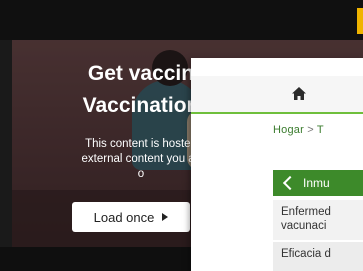  I want to click on chevron-left-icon, so click(290, 183).